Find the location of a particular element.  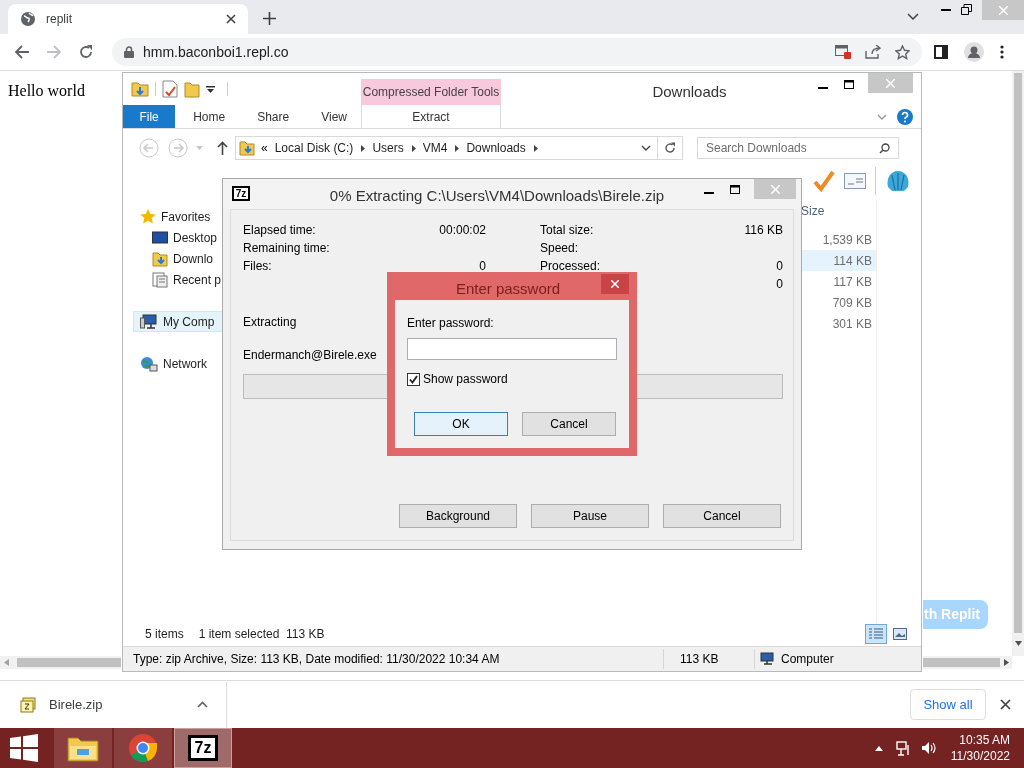

scroll-down-icon is located at coordinates (1018, 643).